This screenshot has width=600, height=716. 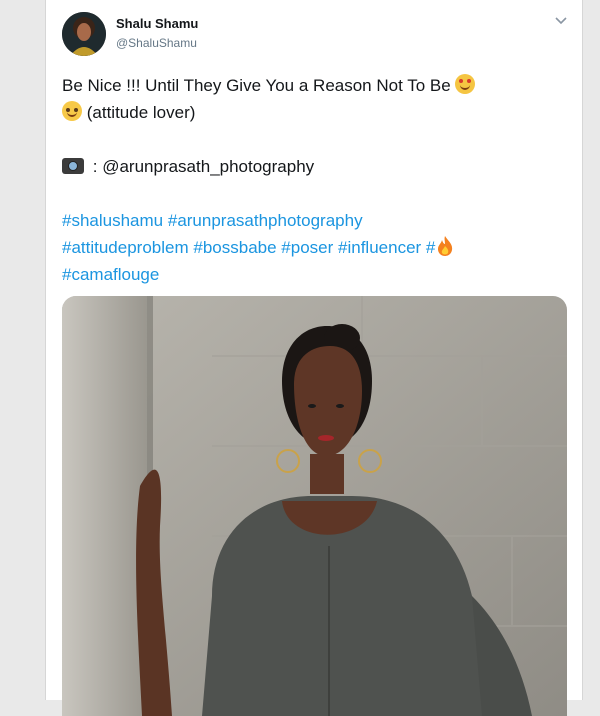 I want to click on hashtag-link: #camaflouge, so click(x=110, y=274).